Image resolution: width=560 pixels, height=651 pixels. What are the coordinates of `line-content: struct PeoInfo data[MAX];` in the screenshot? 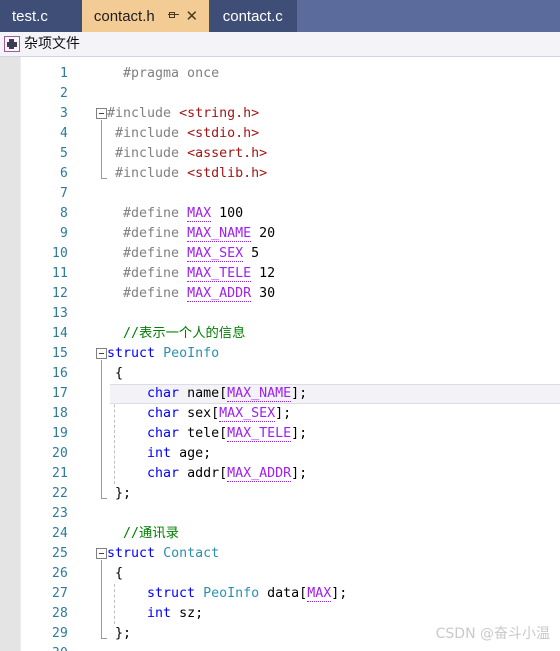 It's located at (227, 594).